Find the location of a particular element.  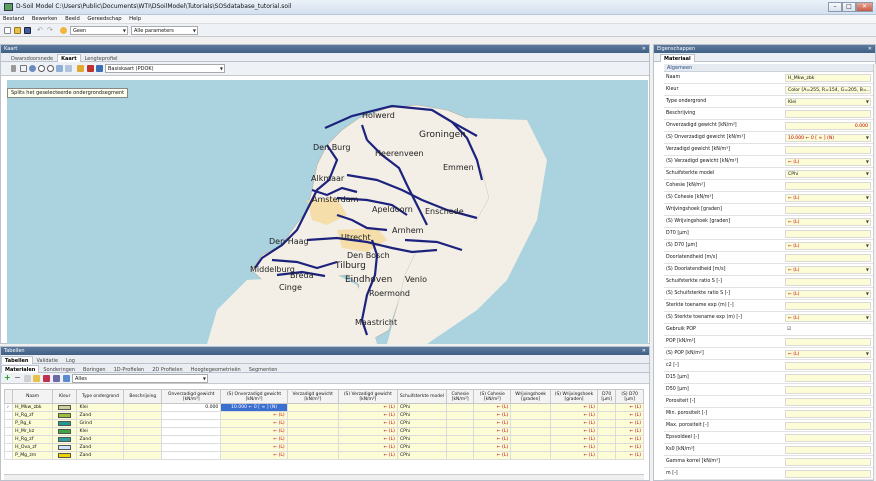

add-segment-icon is located at coordinates (80, 68).